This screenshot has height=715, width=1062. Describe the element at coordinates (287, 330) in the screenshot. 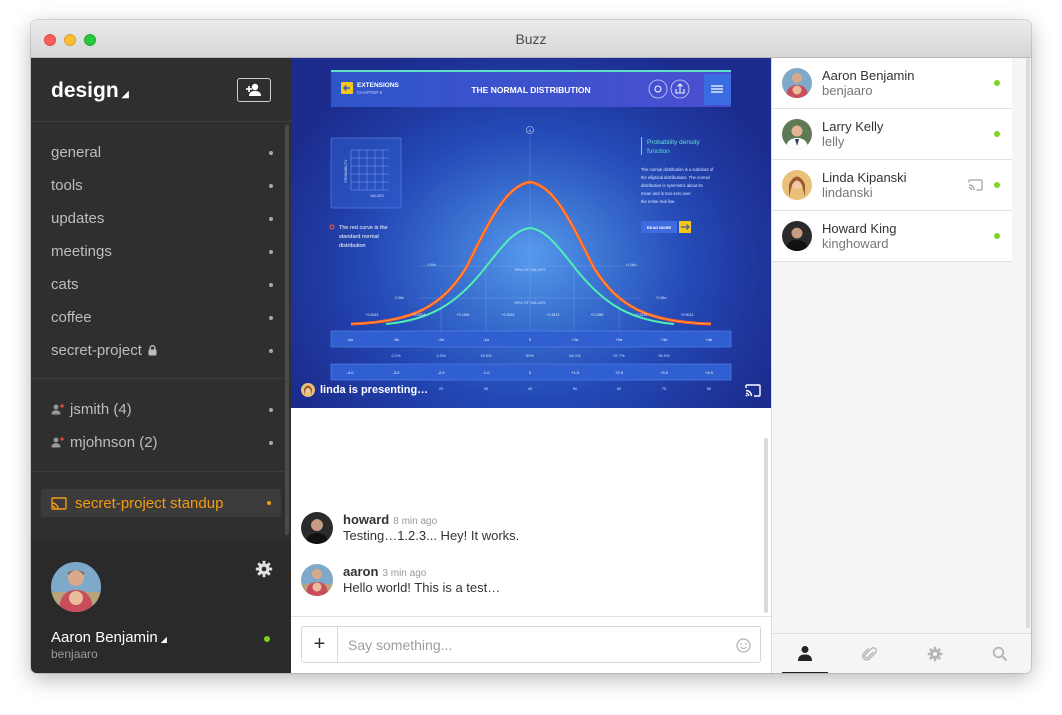

I see `sidebar-scrollbar` at that location.